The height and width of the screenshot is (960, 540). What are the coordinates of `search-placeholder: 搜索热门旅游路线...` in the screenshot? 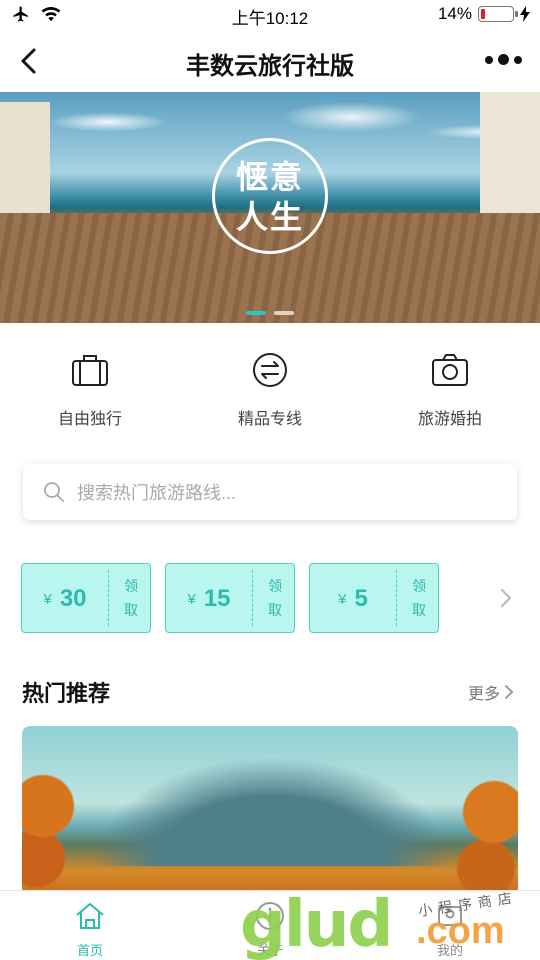 It's located at (157, 493).